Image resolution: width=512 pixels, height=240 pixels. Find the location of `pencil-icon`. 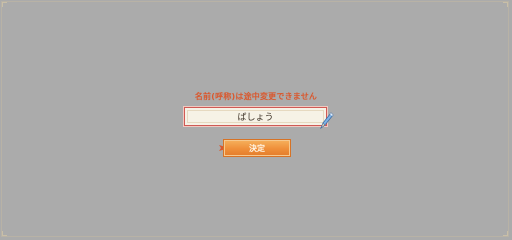

pencil-icon is located at coordinates (326, 120).